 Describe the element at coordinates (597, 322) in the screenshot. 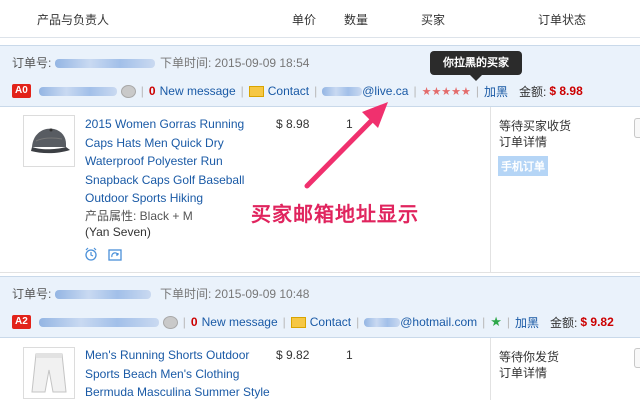

I see `order-amount: $ 9.82` at that location.